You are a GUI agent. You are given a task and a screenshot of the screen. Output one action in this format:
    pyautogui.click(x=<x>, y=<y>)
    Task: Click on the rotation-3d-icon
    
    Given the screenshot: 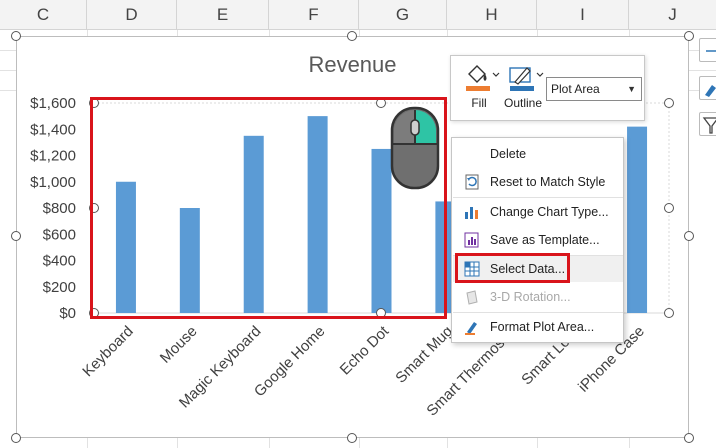 What is the action you would take?
    pyautogui.click(x=472, y=297)
    